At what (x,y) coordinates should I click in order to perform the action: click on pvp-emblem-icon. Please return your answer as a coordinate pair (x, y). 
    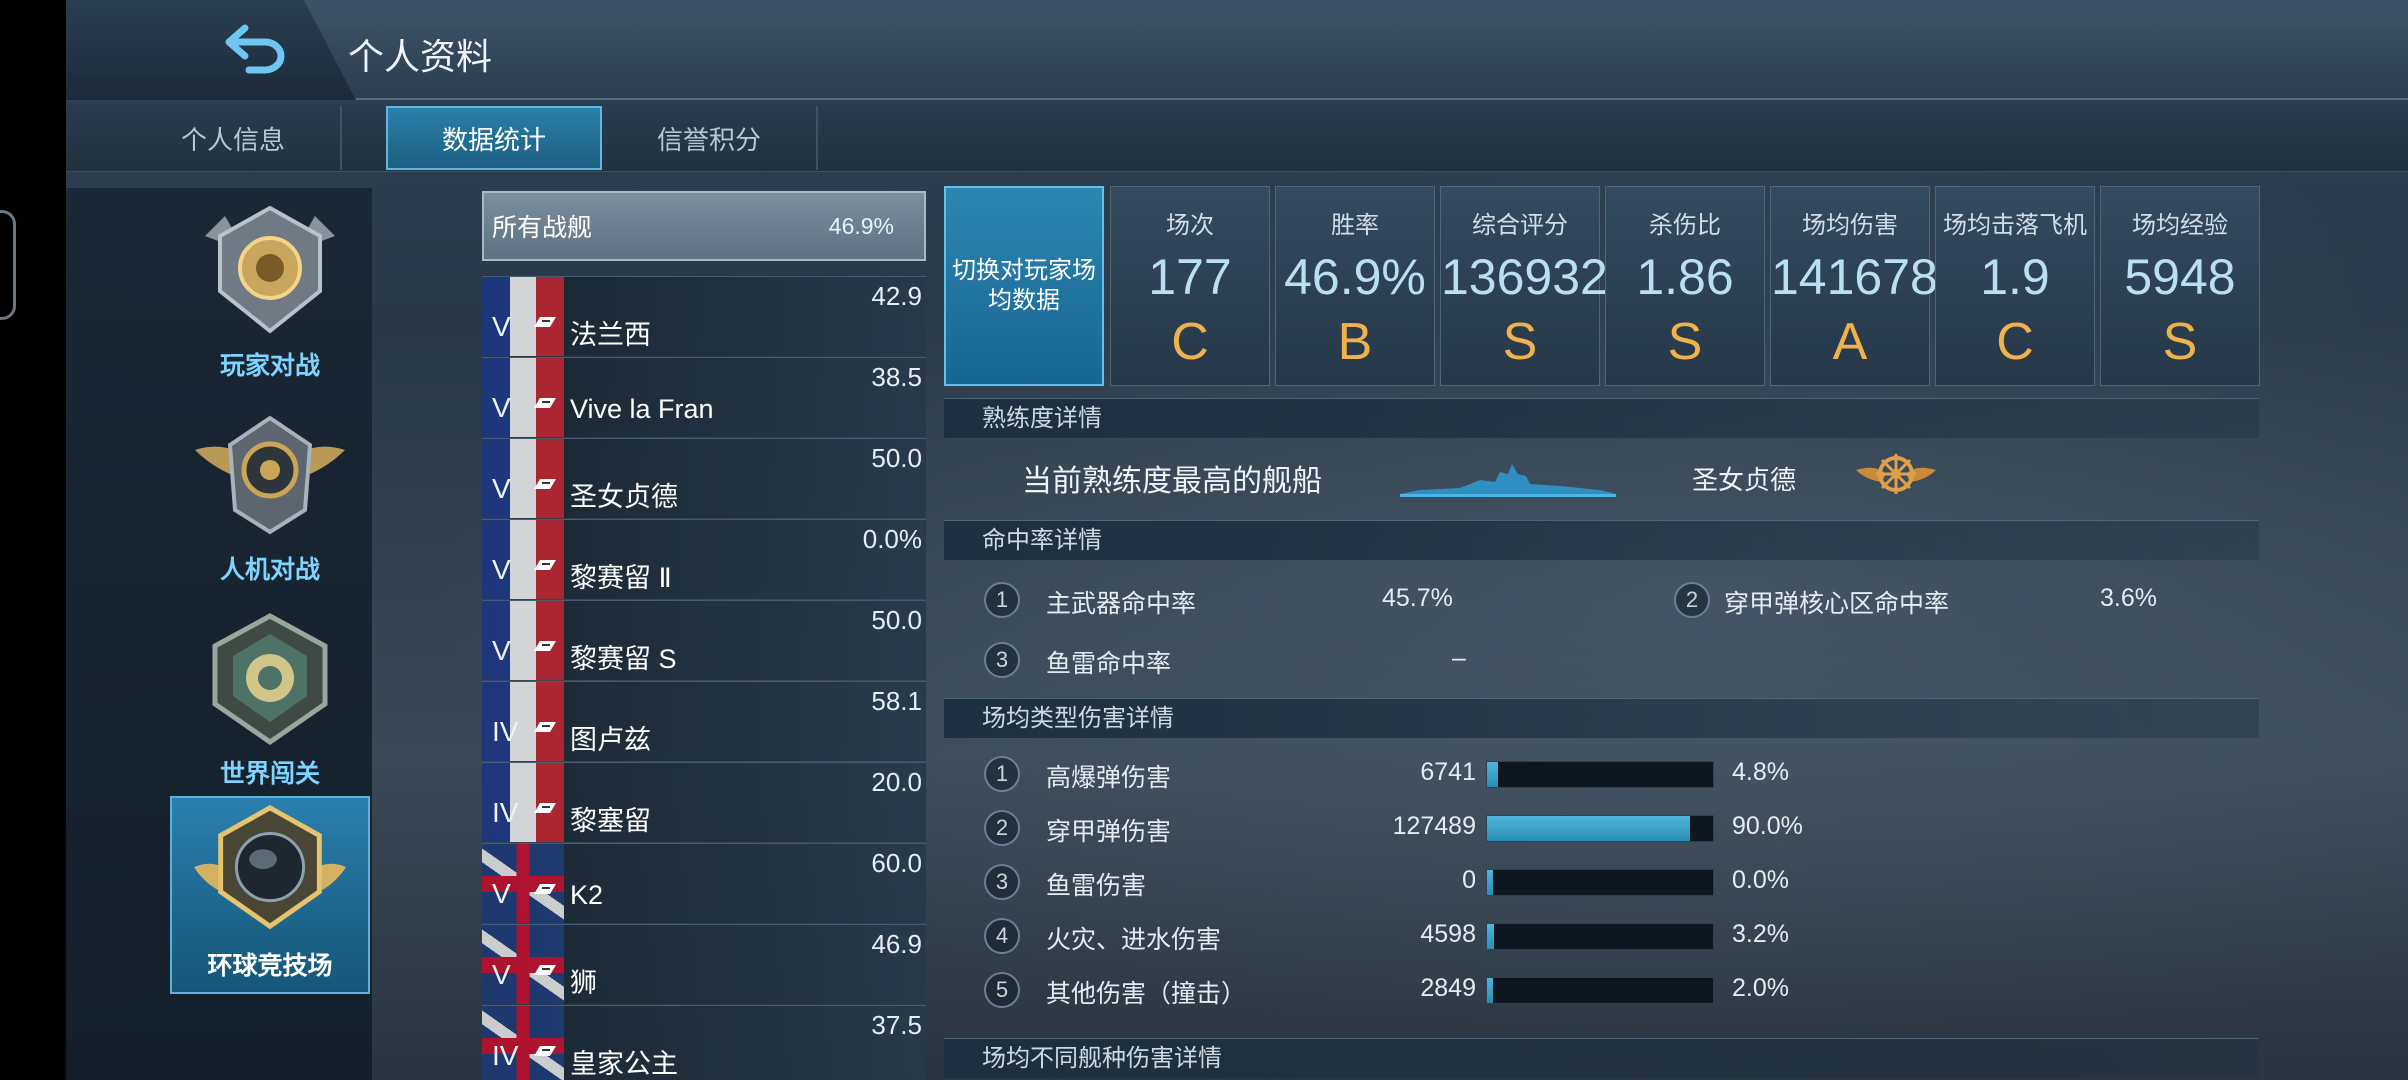
    Looking at the image, I should click on (270, 269).